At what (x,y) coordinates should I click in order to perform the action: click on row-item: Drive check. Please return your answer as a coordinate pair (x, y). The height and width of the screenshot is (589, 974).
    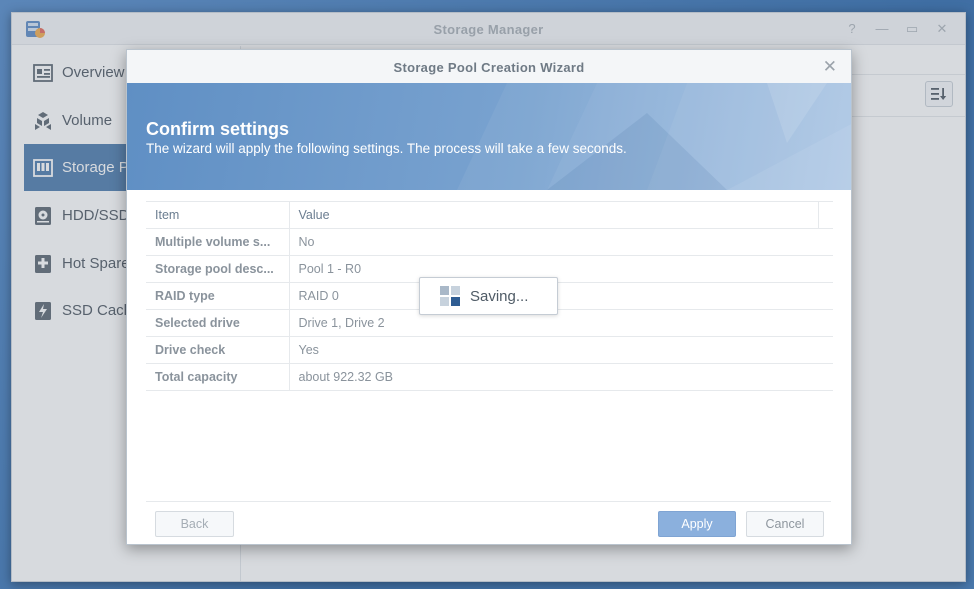
    Looking at the image, I should click on (218, 350).